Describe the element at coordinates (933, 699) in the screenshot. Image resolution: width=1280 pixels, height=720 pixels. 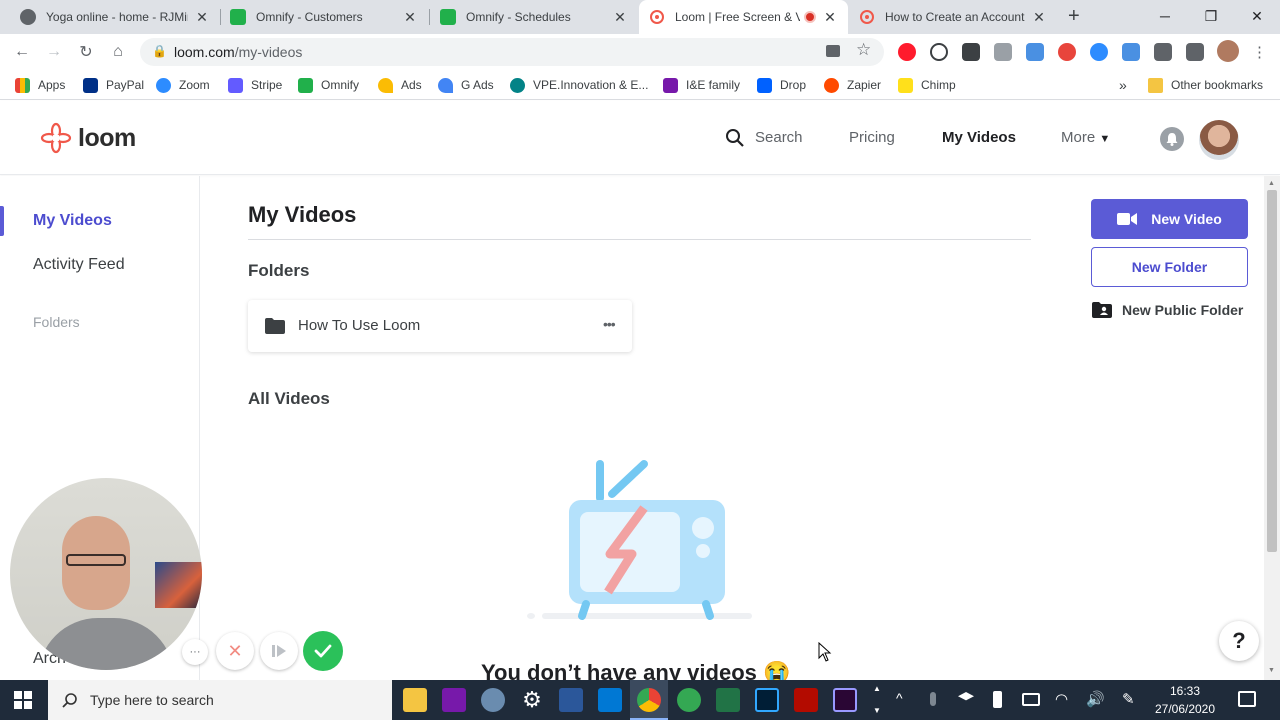
I see `microphone-icon` at that location.